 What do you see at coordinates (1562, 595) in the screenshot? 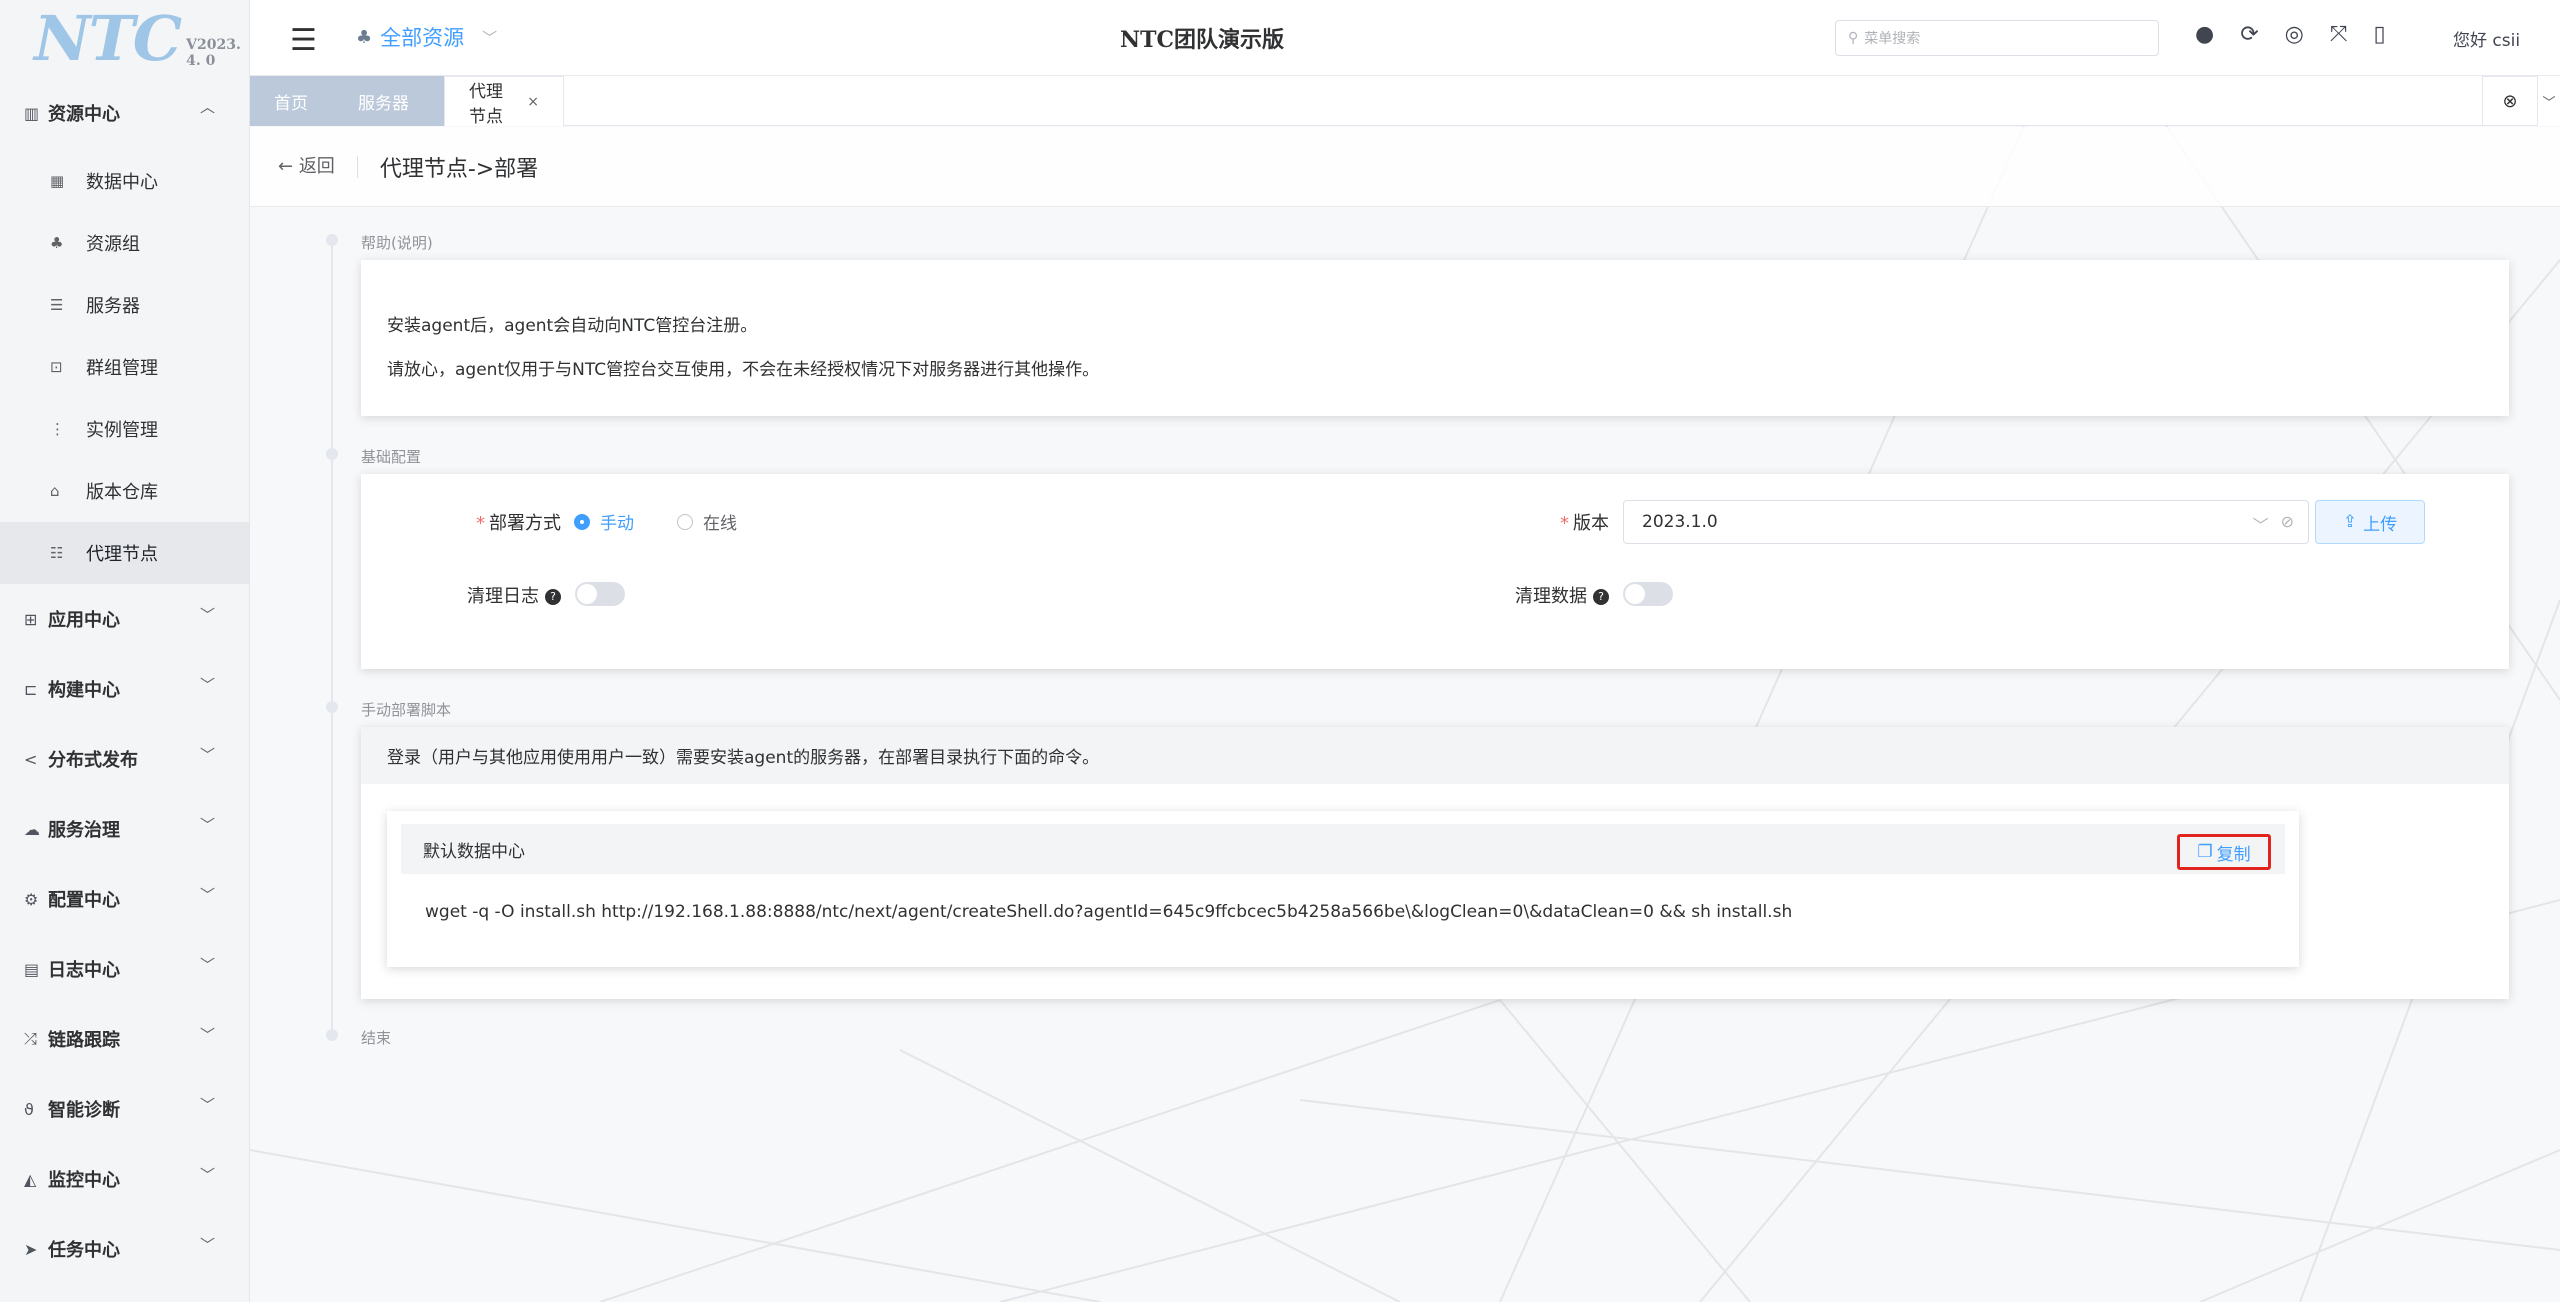
I see `clean-data-label: 清理数据?` at bounding box center [1562, 595].